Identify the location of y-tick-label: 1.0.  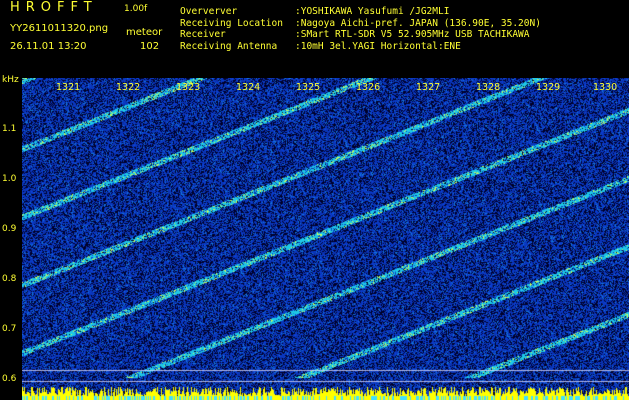
(9, 179).